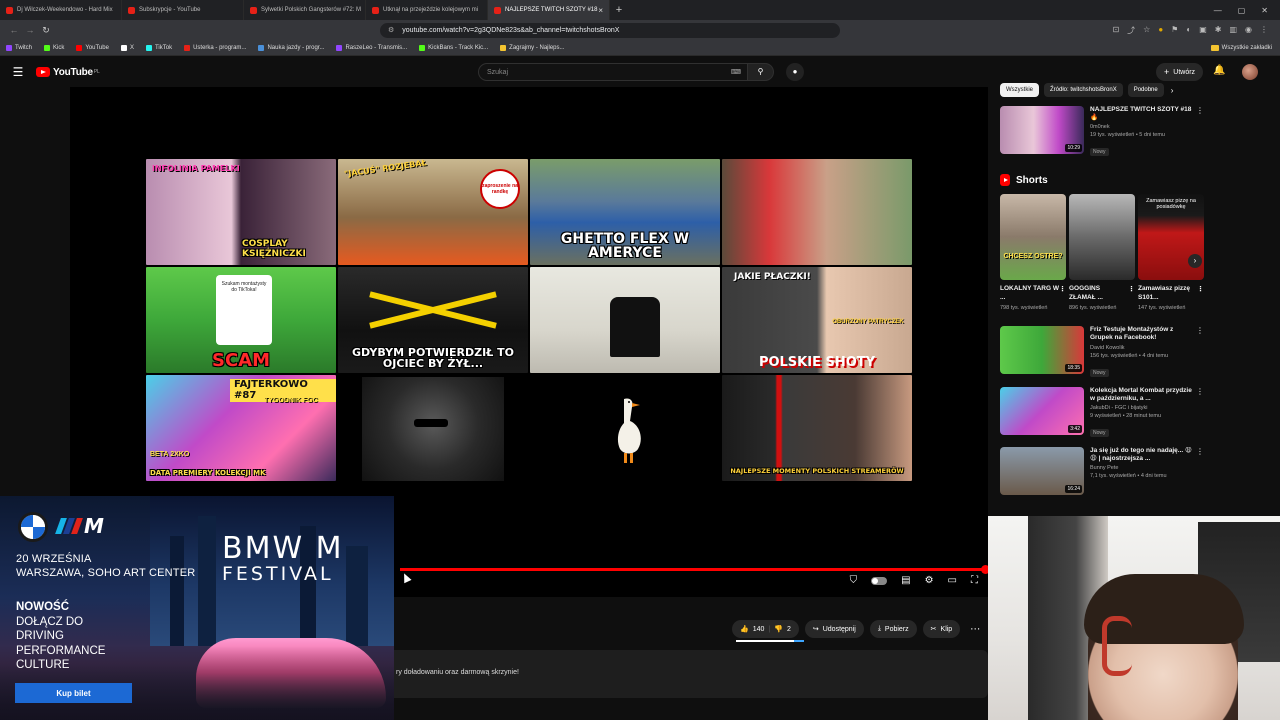 This screenshot has height=720, width=1280. Describe the element at coordinates (1042, 470) in the screenshot. I see `video-thumbnail: 16:24` at that location.